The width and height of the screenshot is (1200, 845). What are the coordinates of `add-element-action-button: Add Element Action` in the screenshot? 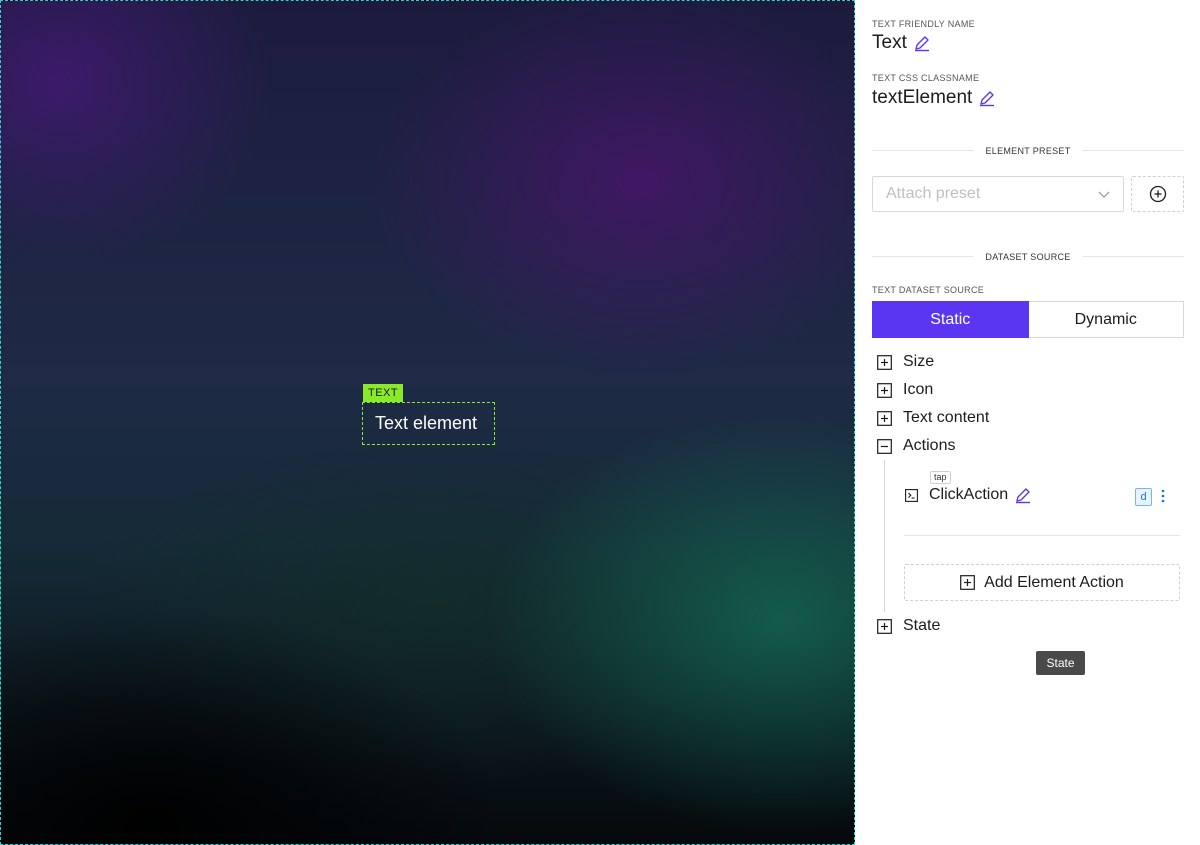 It's located at (1042, 582).